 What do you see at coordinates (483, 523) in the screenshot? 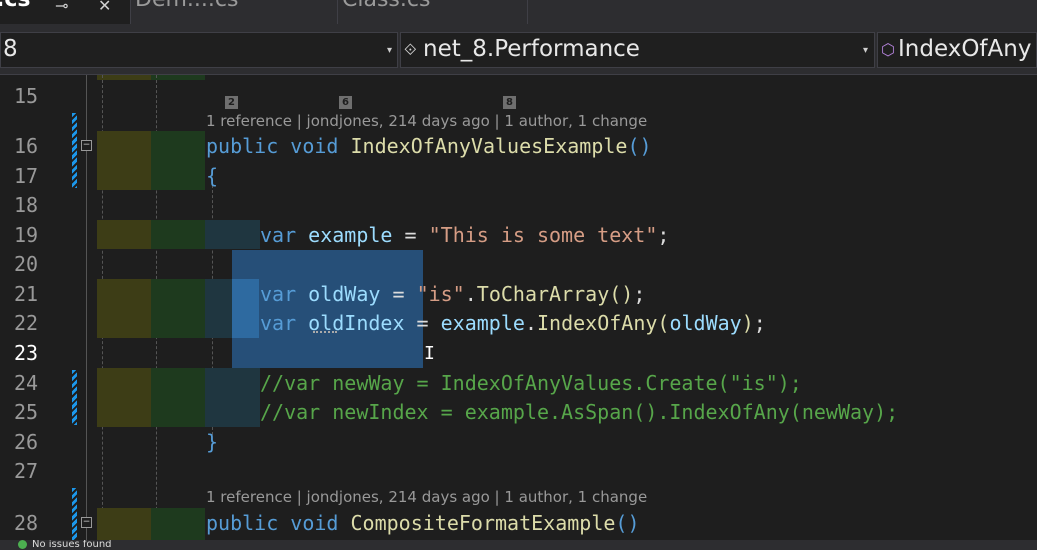
I see `method-name: CompositeFormatExample` at bounding box center [483, 523].